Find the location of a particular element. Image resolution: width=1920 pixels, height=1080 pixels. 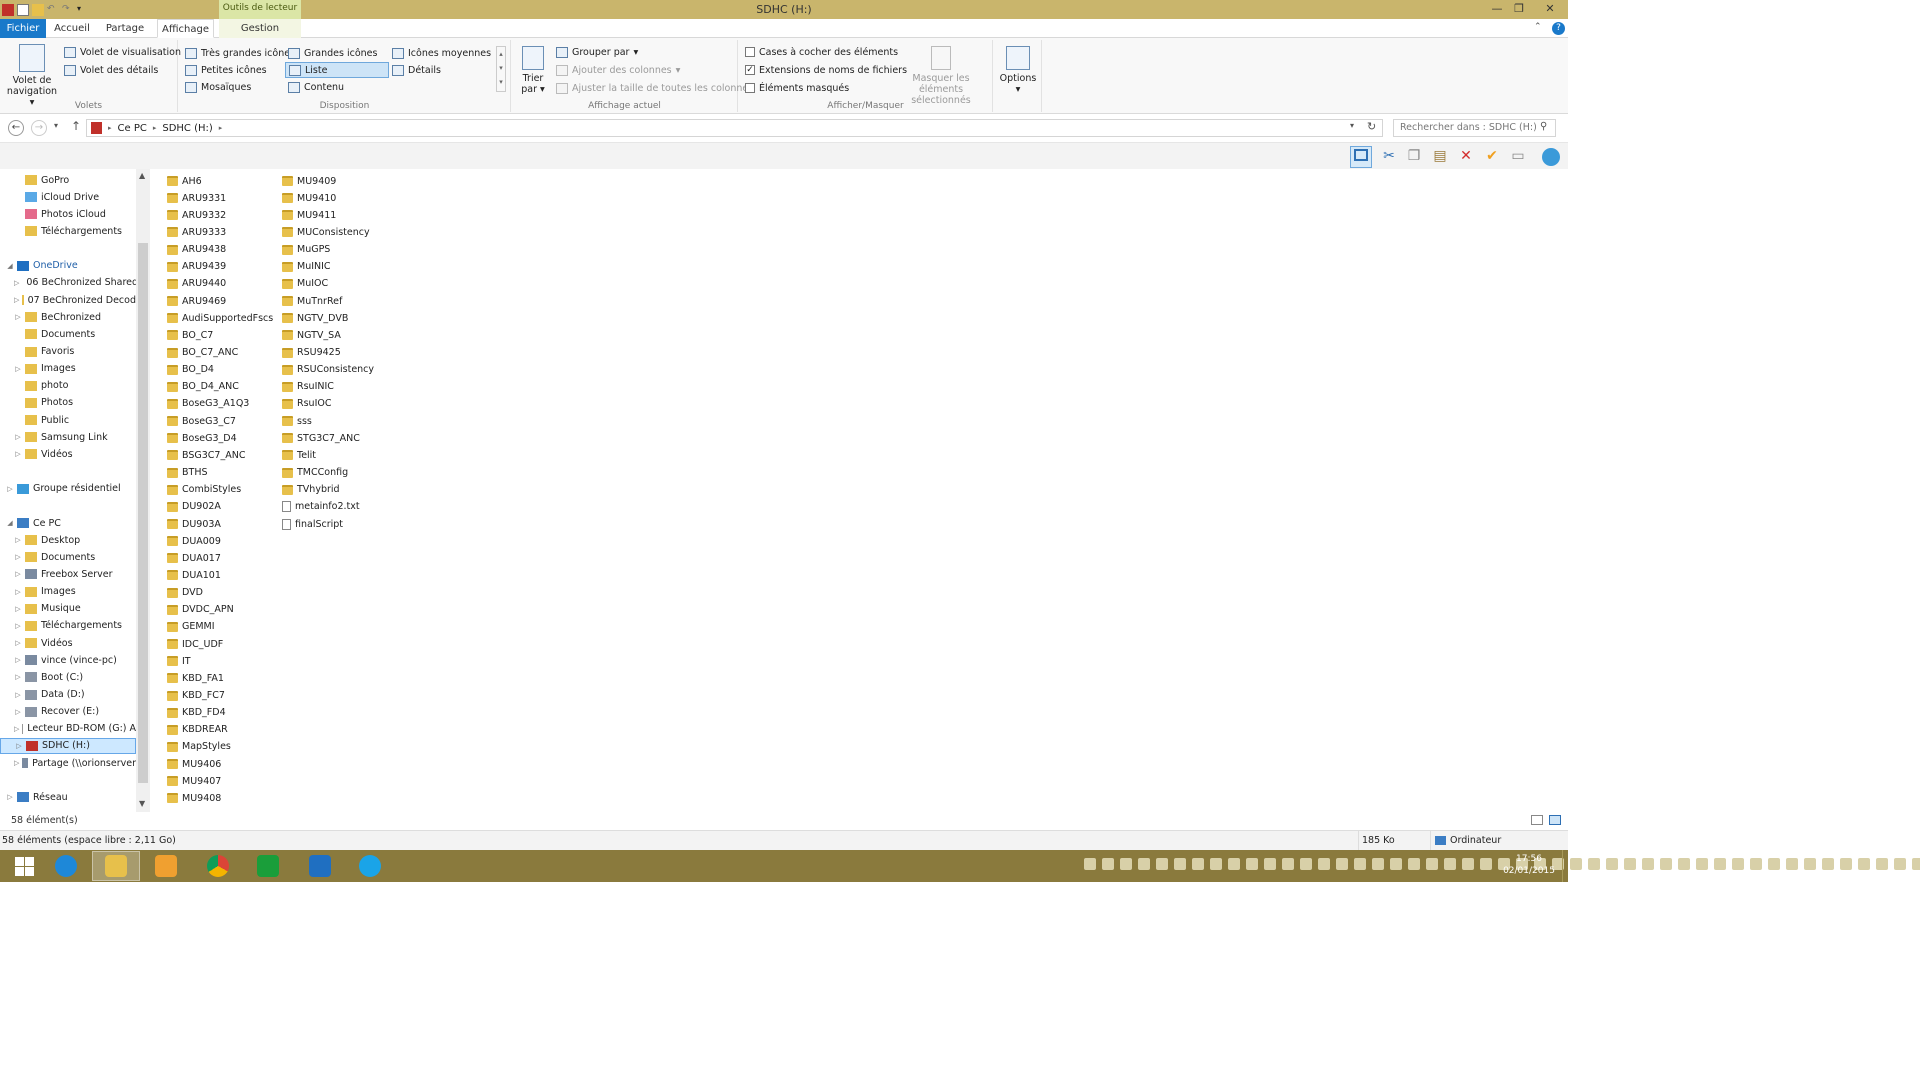

up-arrow-icon: ↑ is located at coordinates (76, 126).